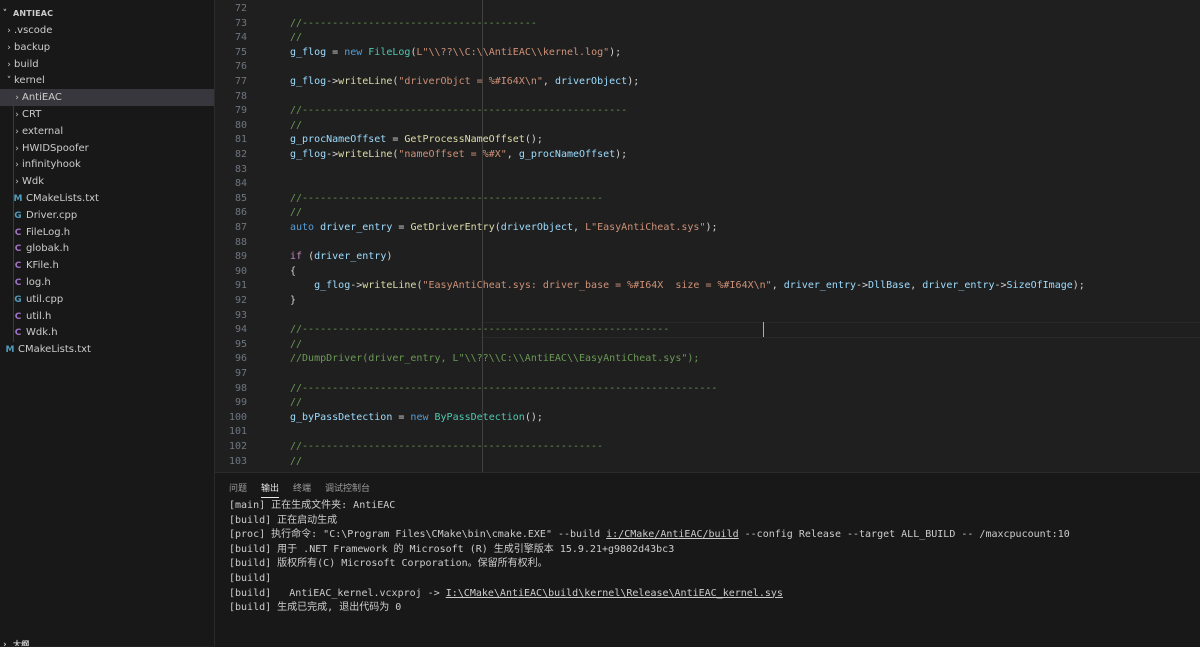  I want to click on chevron-right-icon: ›, so click(5, 643).